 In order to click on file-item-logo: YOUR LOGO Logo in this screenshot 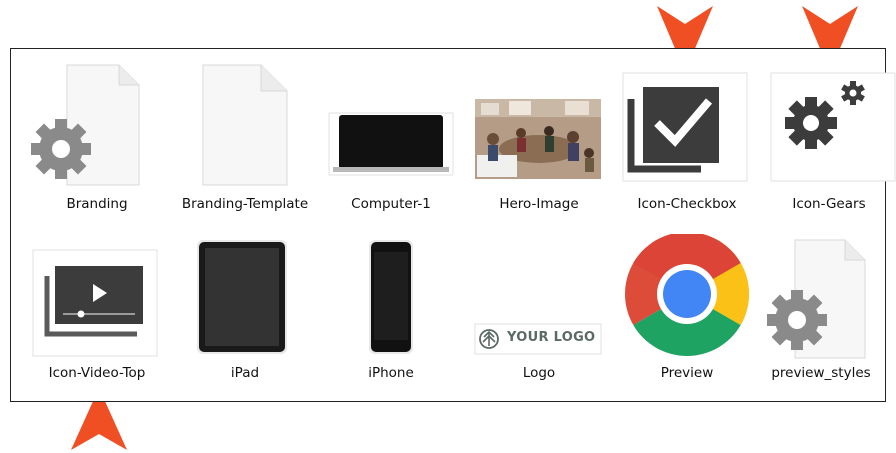, I will do `click(539, 309)`.